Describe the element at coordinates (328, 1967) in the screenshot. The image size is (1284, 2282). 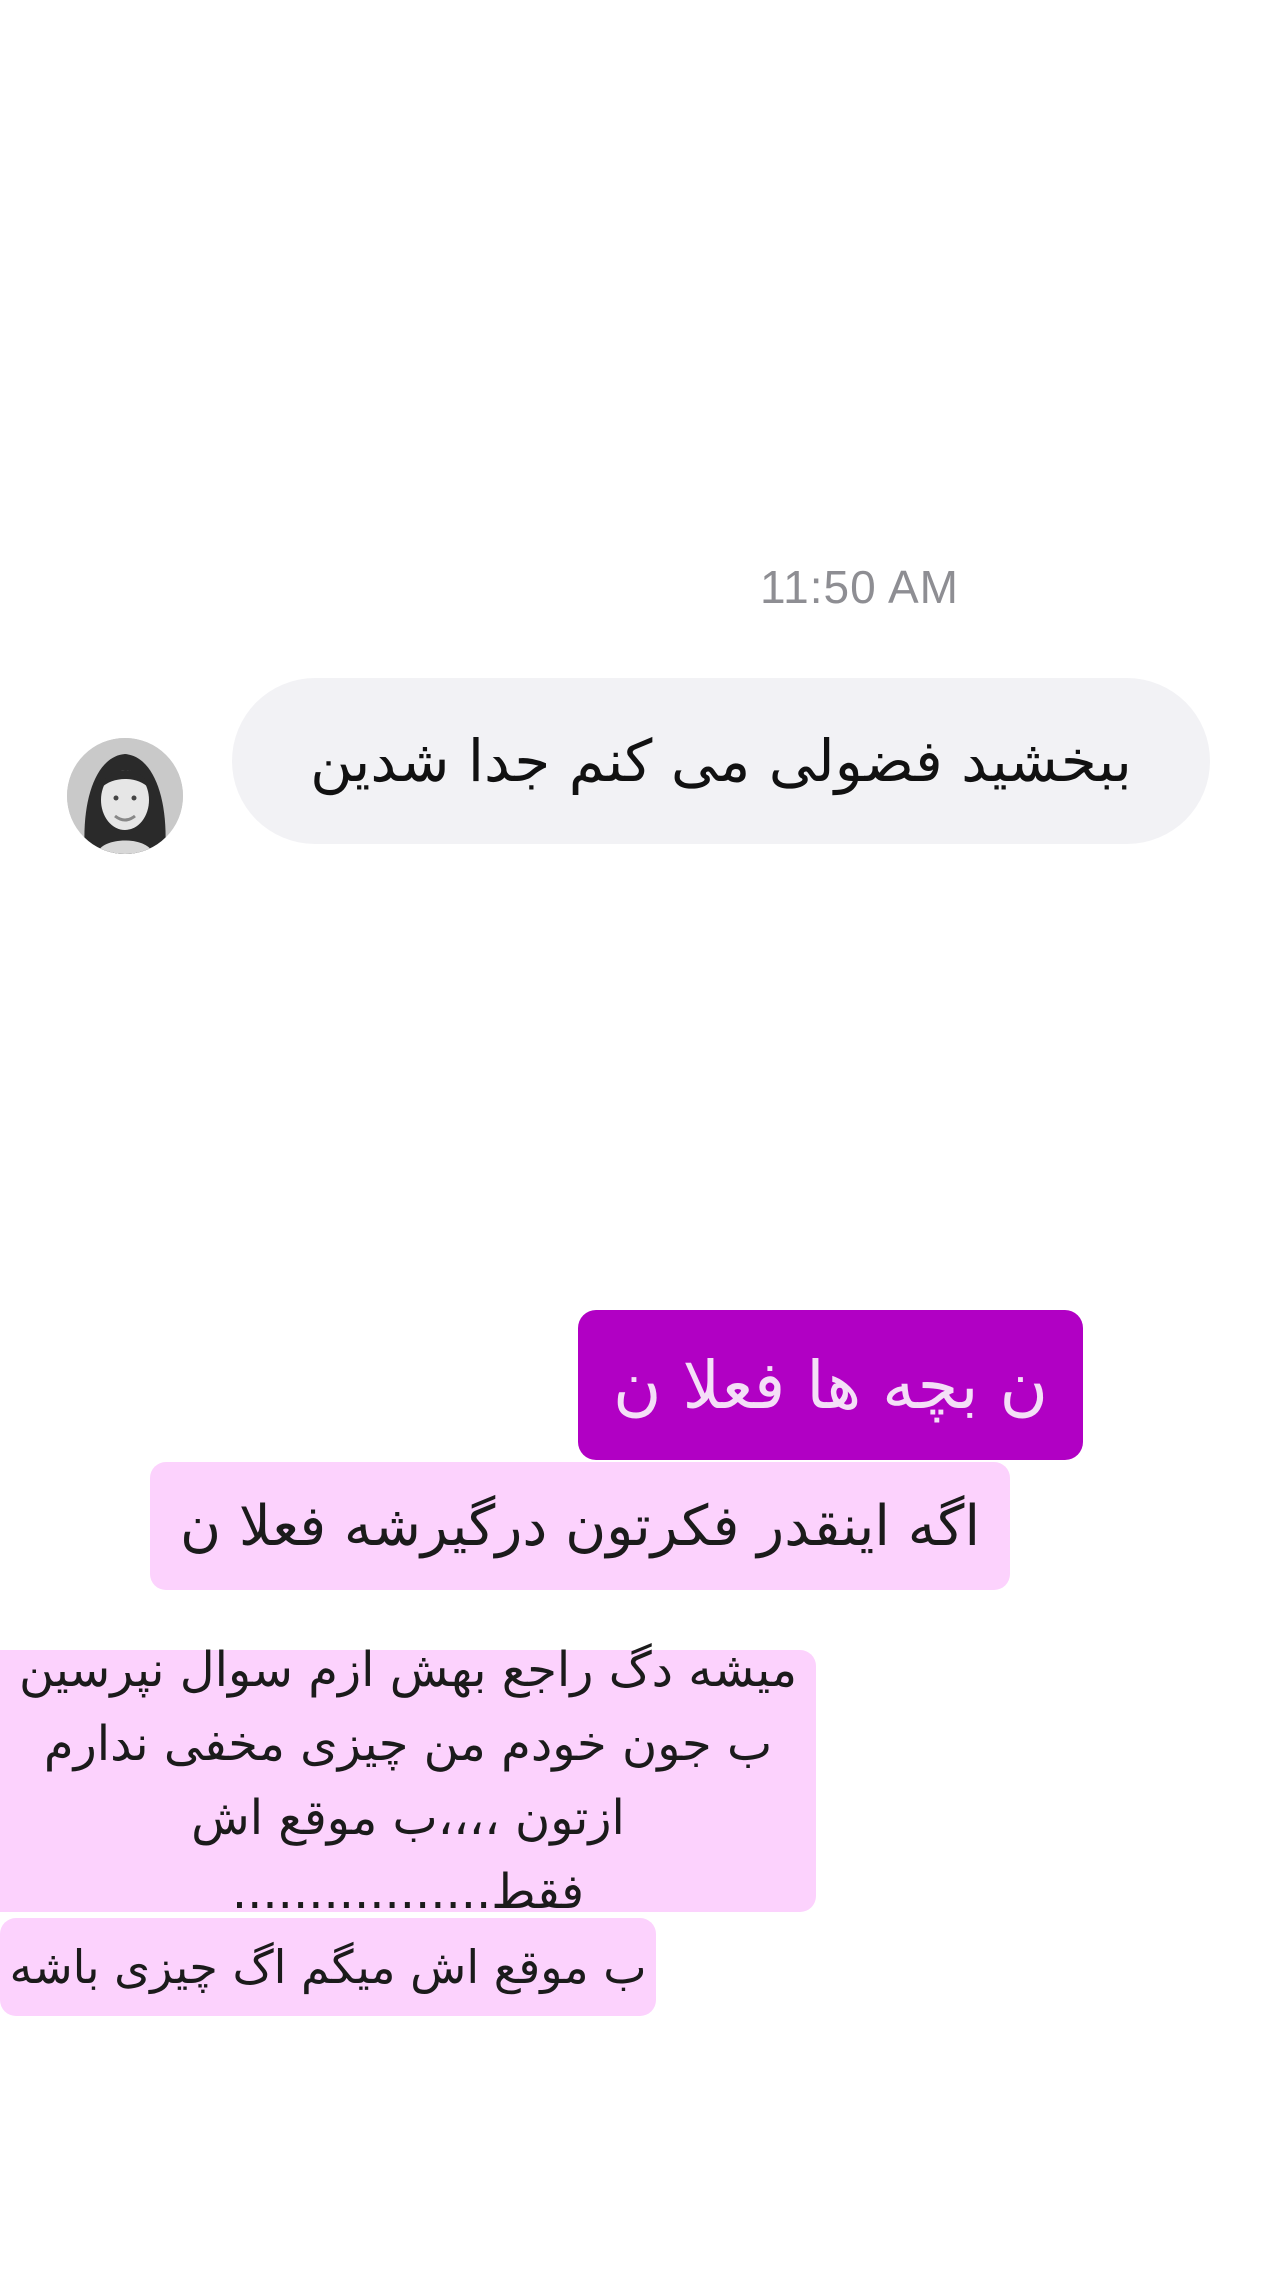
I see `text-sticker: ب موقع اش میگم اگ چیزی باشه` at that location.